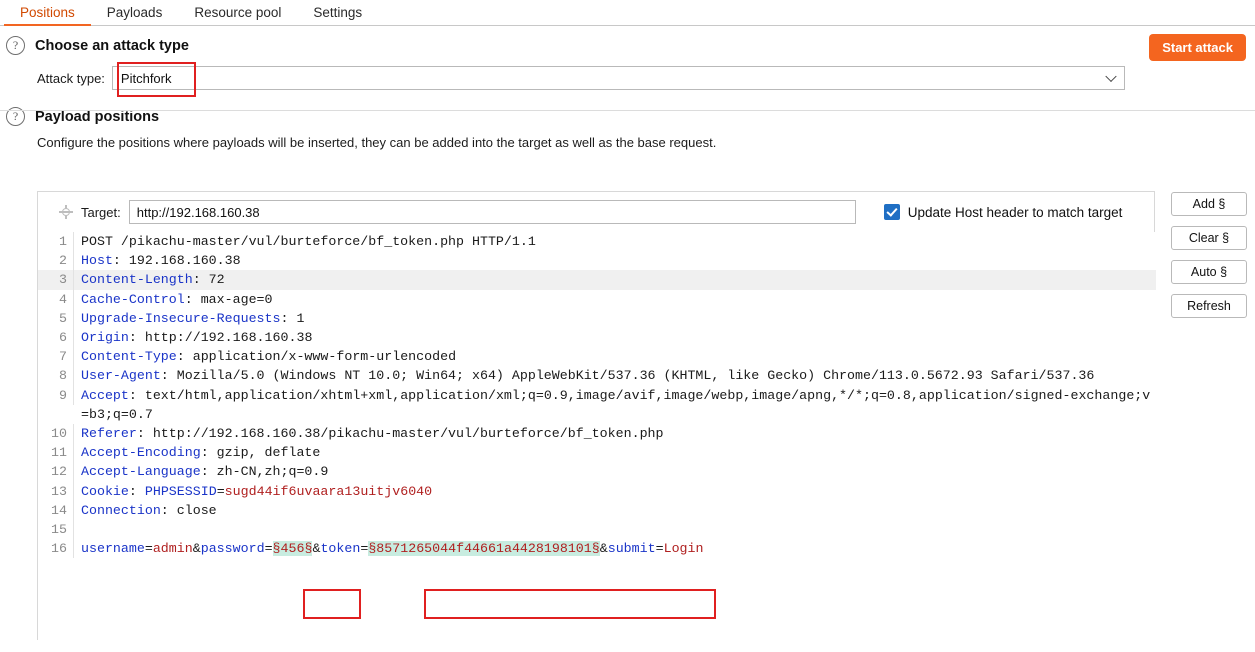  What do you see at coordinates (340, 549) in the screenshot?
I see `request-token: token` at bounding box center [340, 549].